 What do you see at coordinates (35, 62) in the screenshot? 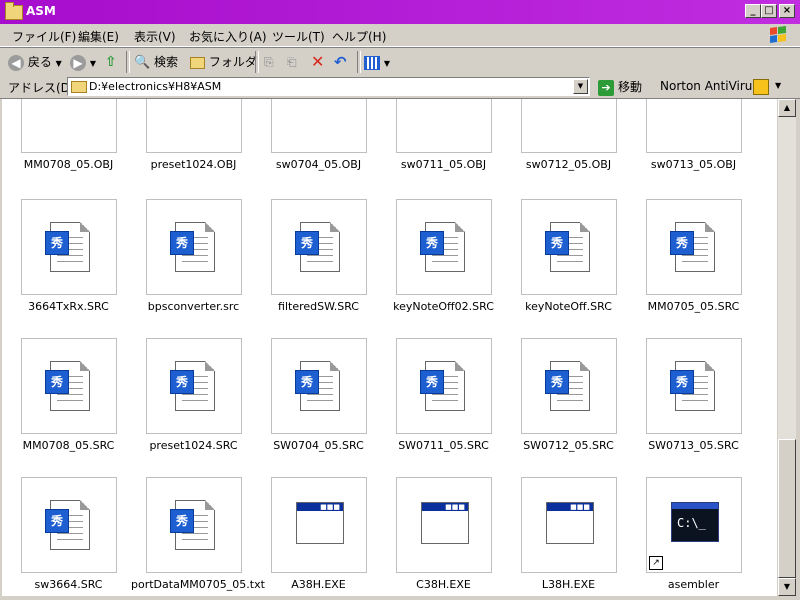
I see `back-button: ◀ 戻る ▼` at bounding box center [35, 62].